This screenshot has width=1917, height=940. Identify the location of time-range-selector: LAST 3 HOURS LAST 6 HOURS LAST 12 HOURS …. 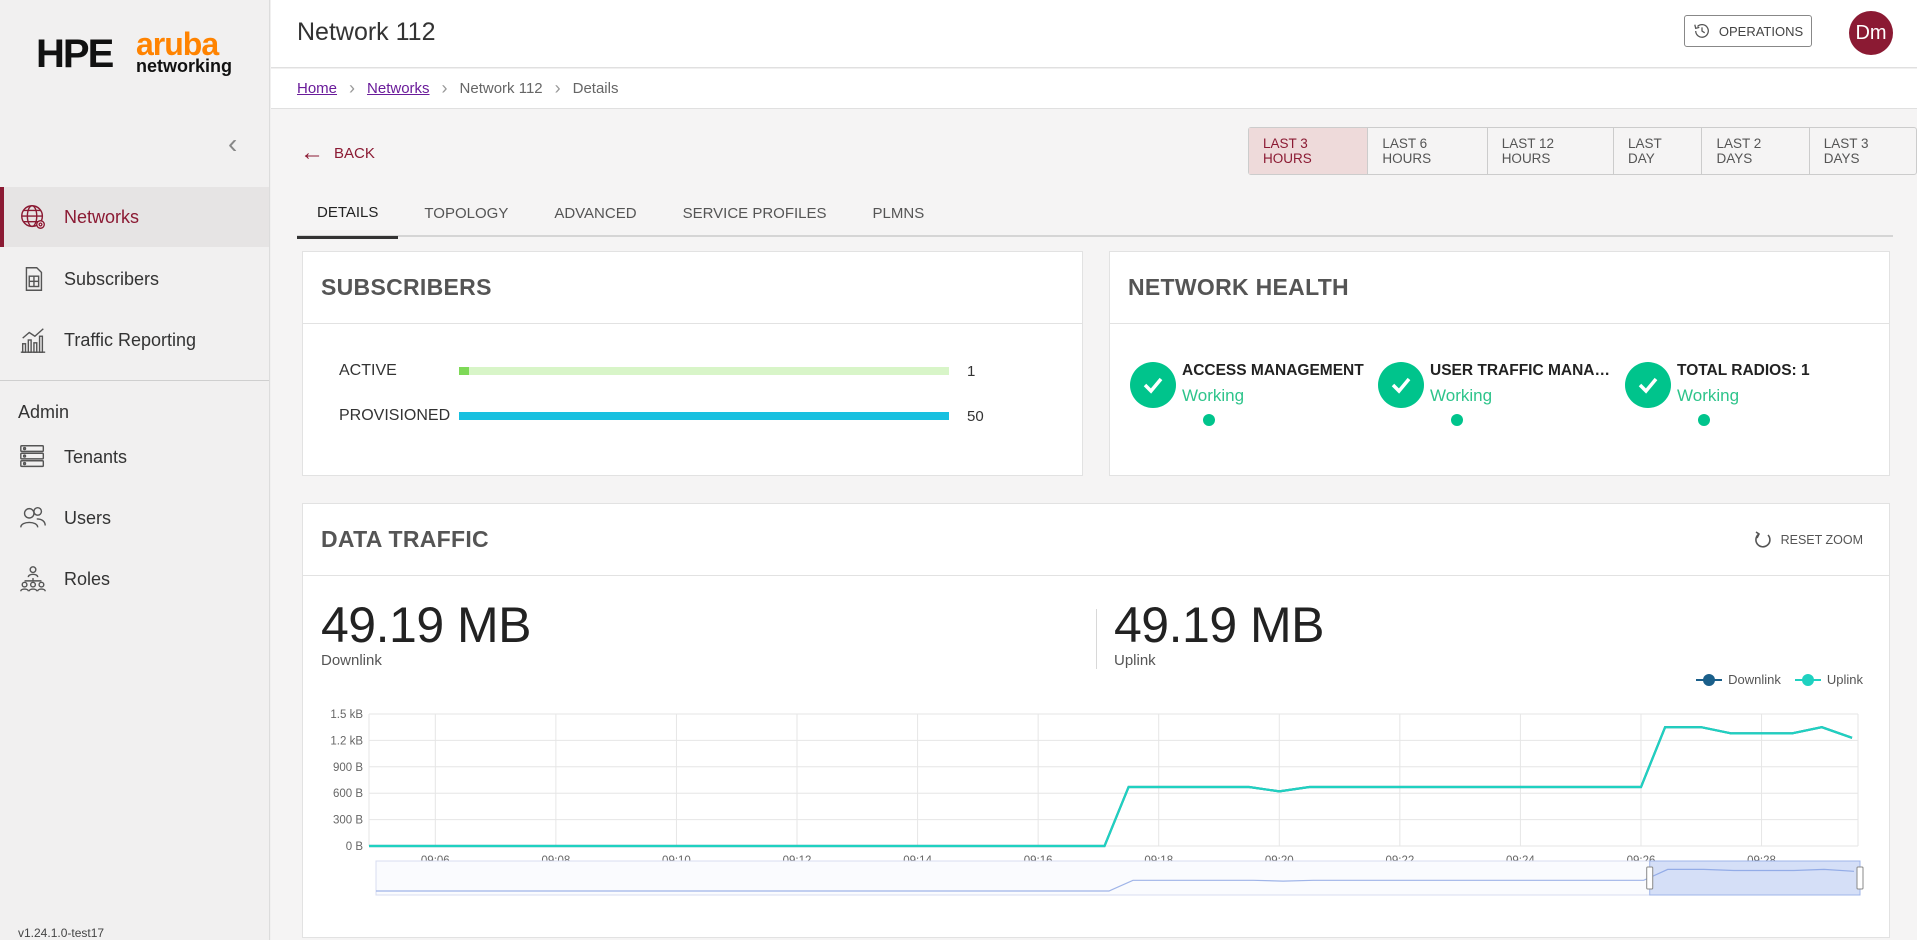
(1582, 151).